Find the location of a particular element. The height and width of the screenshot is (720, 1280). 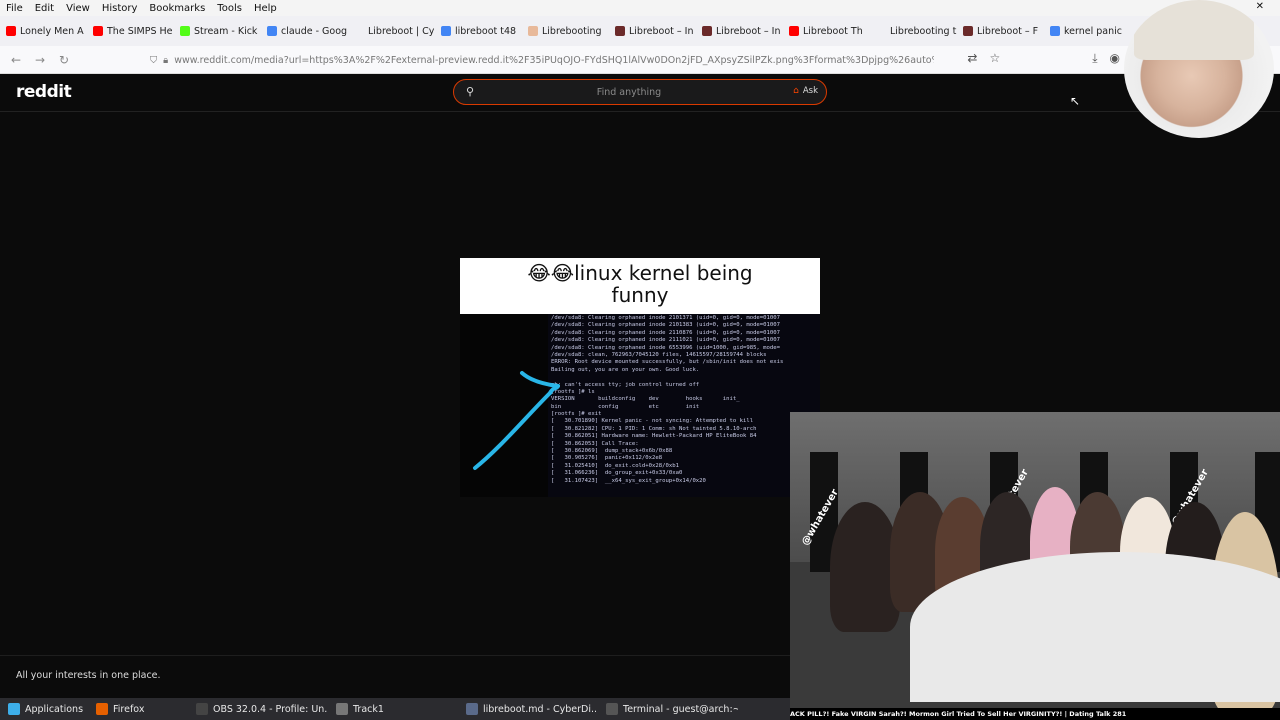

browser-tab: Stream - Kick is located at coordinates (217, 31).